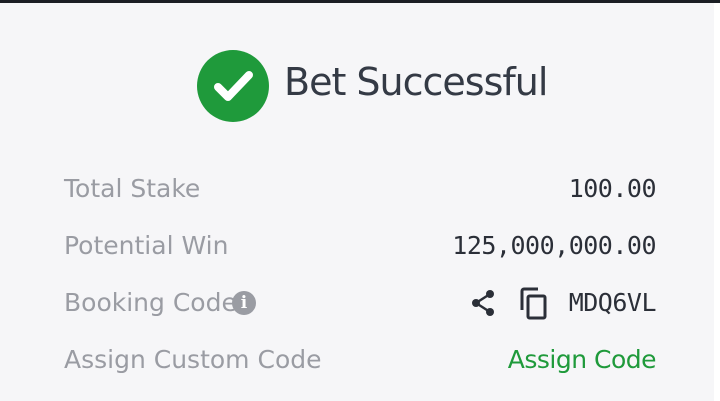 The height and width of the screenshot is (401, 720). I want to click on total-stake-value: 100.00, so click(612, 188).